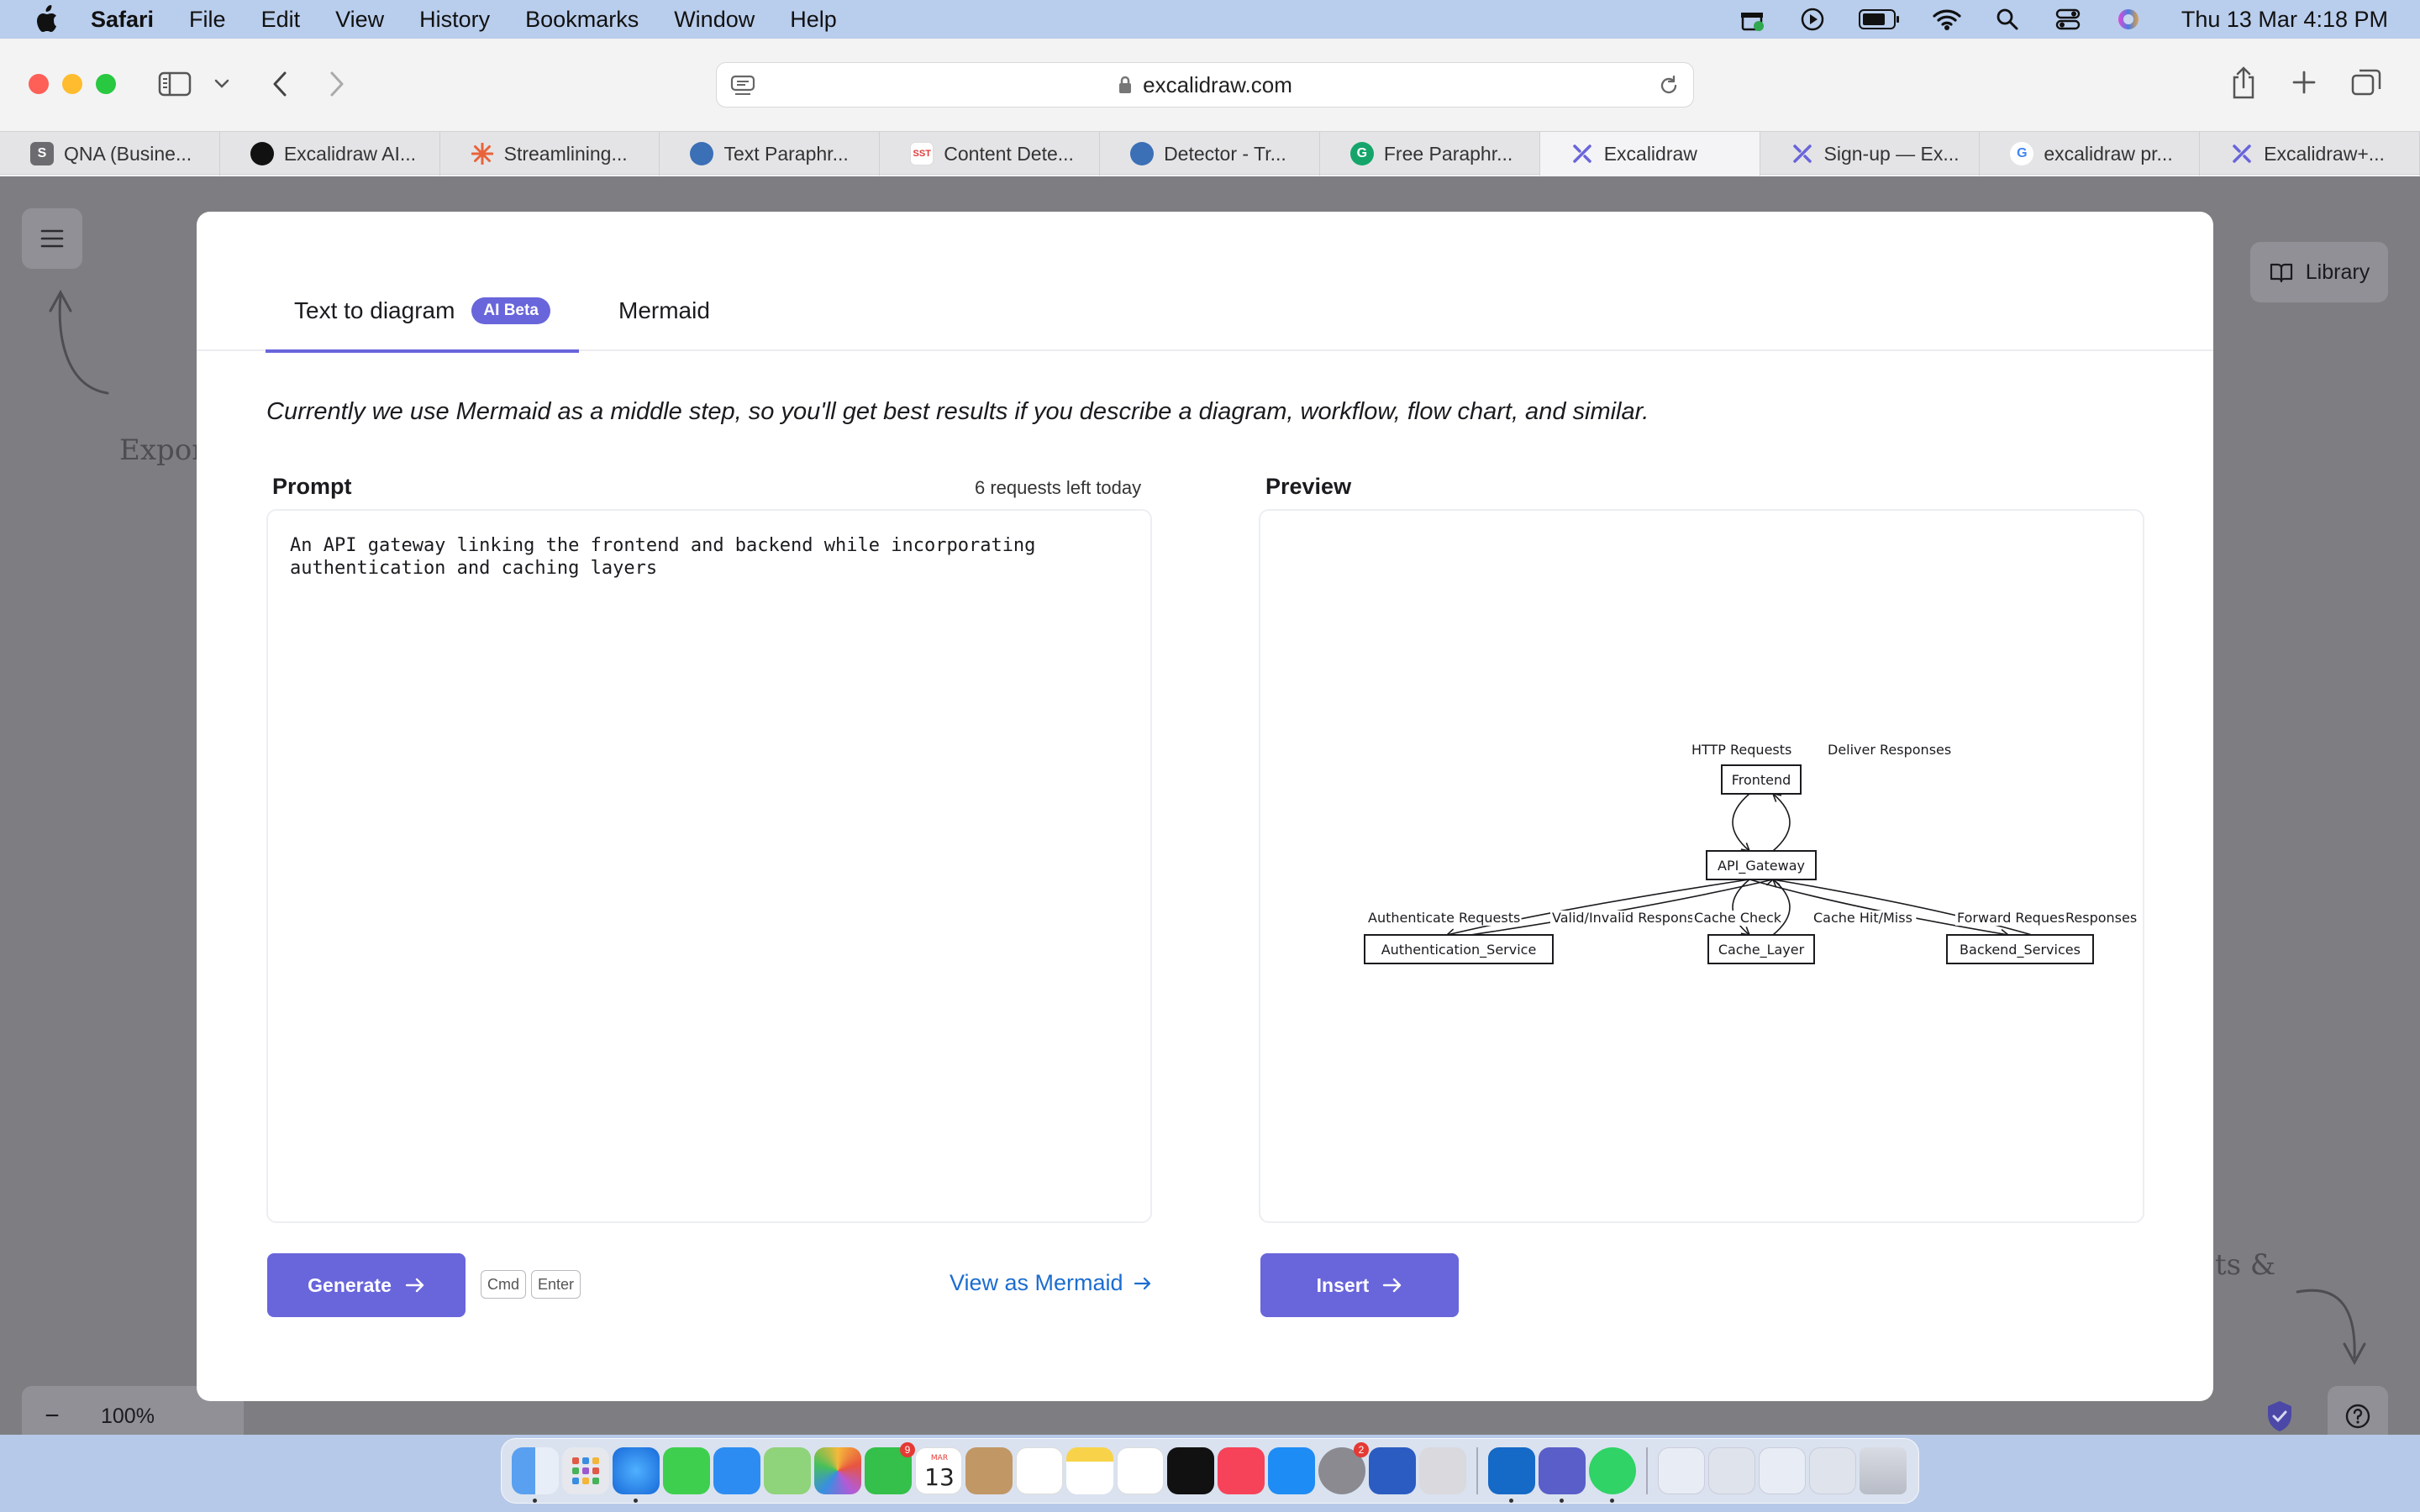  I want to click on system-settings-icon: 2, so click(1344, 1468).